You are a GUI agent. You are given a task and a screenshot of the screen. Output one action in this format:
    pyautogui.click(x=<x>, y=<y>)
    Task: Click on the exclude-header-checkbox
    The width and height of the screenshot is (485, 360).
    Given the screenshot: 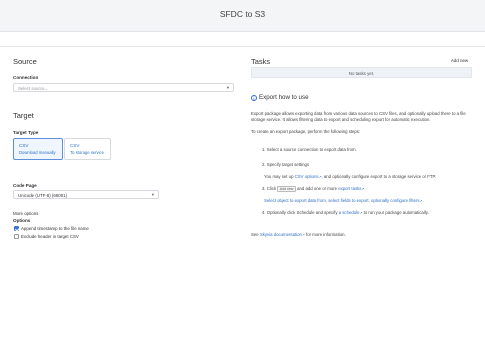 What is the action you would take?
    pyautogui.click(x=16, y=236)
    